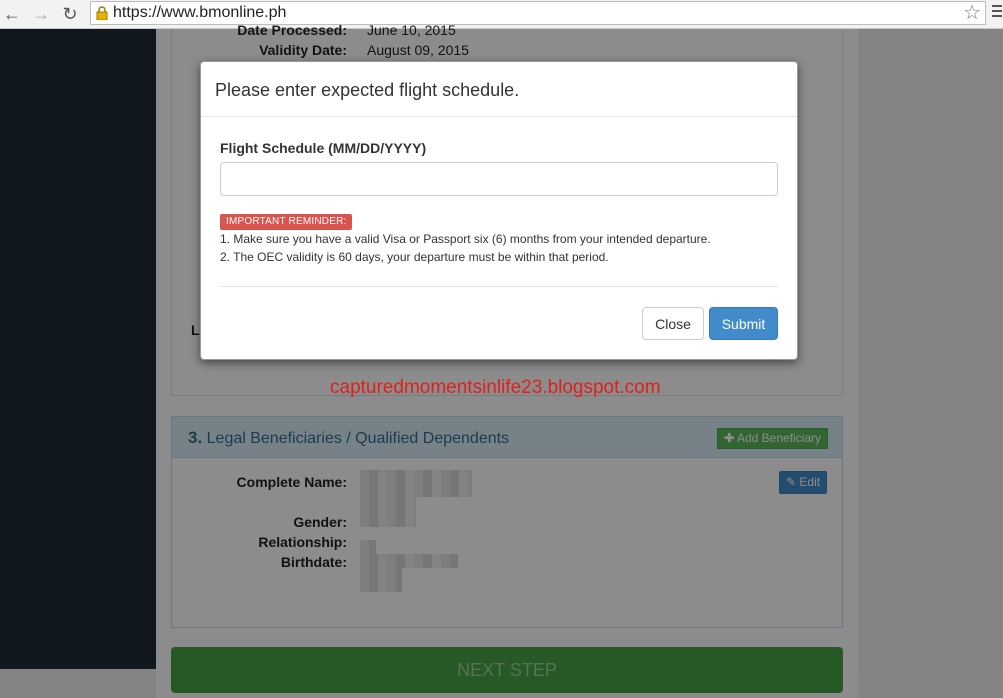 The width and height of the screenshot is (1003, 698). Describe the element at coordinates (70, 14) in the screenshot. I see `reload-icon: ↻` at that location.